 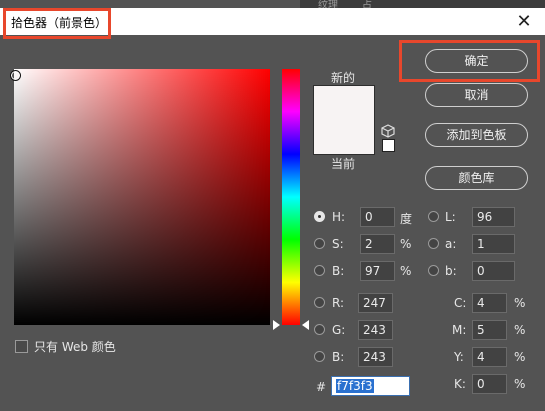 I want to click on l-radio, so click(x=433, y=216).